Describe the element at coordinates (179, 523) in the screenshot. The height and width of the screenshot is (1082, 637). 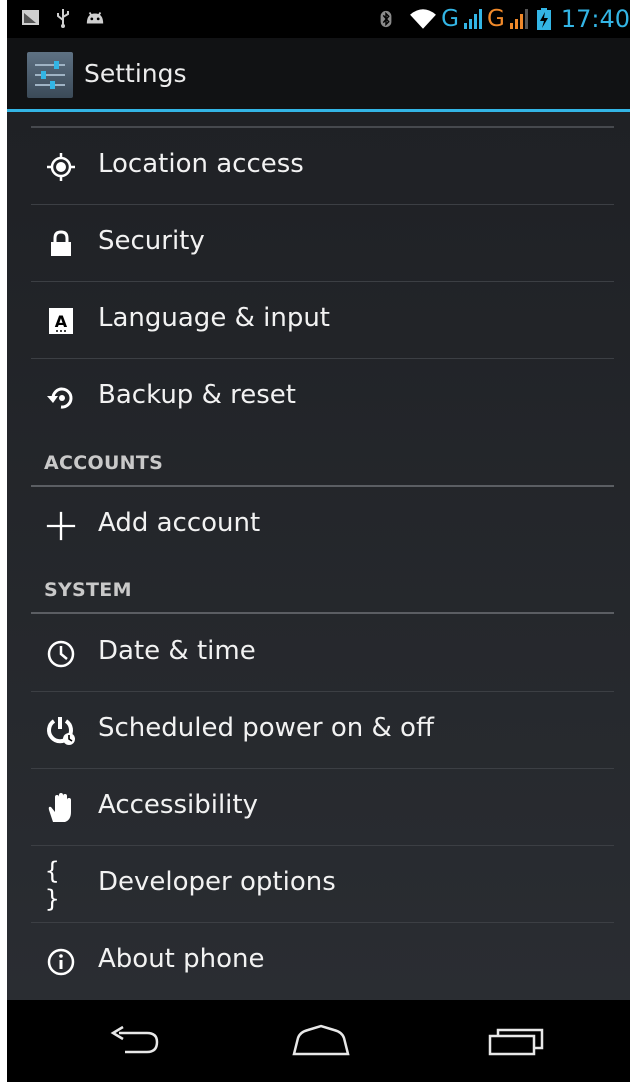
I see `settings-item-label: Add account` at that location.